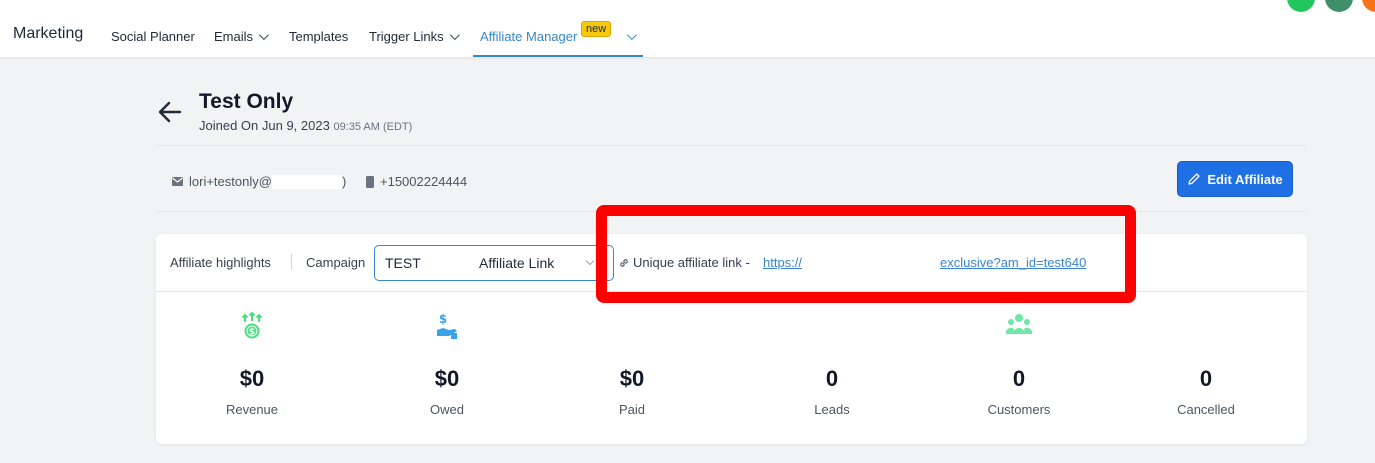  Describe the element at coordinates (1206, 409) in the screenshot. I see `stat-label: Cancelled` at that location.